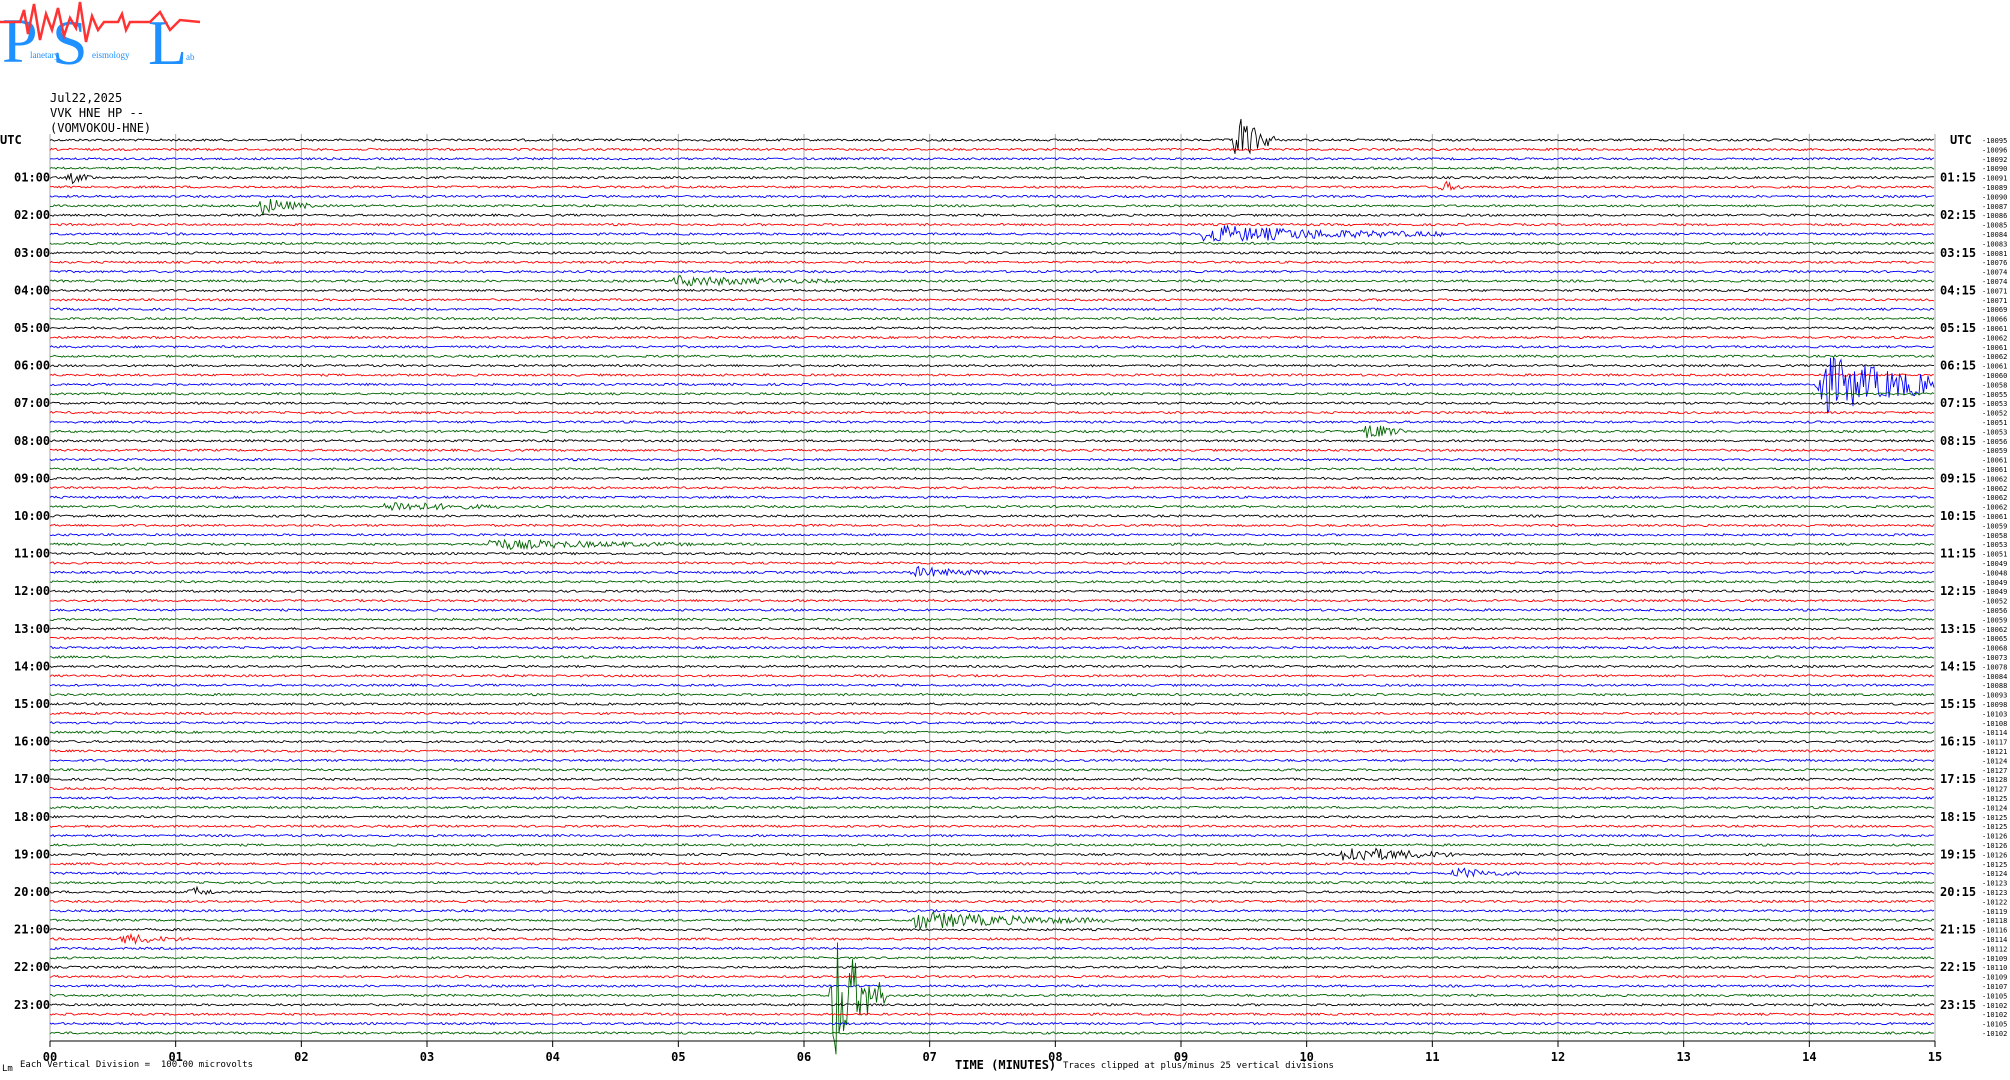  Describe the element at coordinates (1994, 602) in the screenshot. I see `trace-offset-label: -10052` at that location.